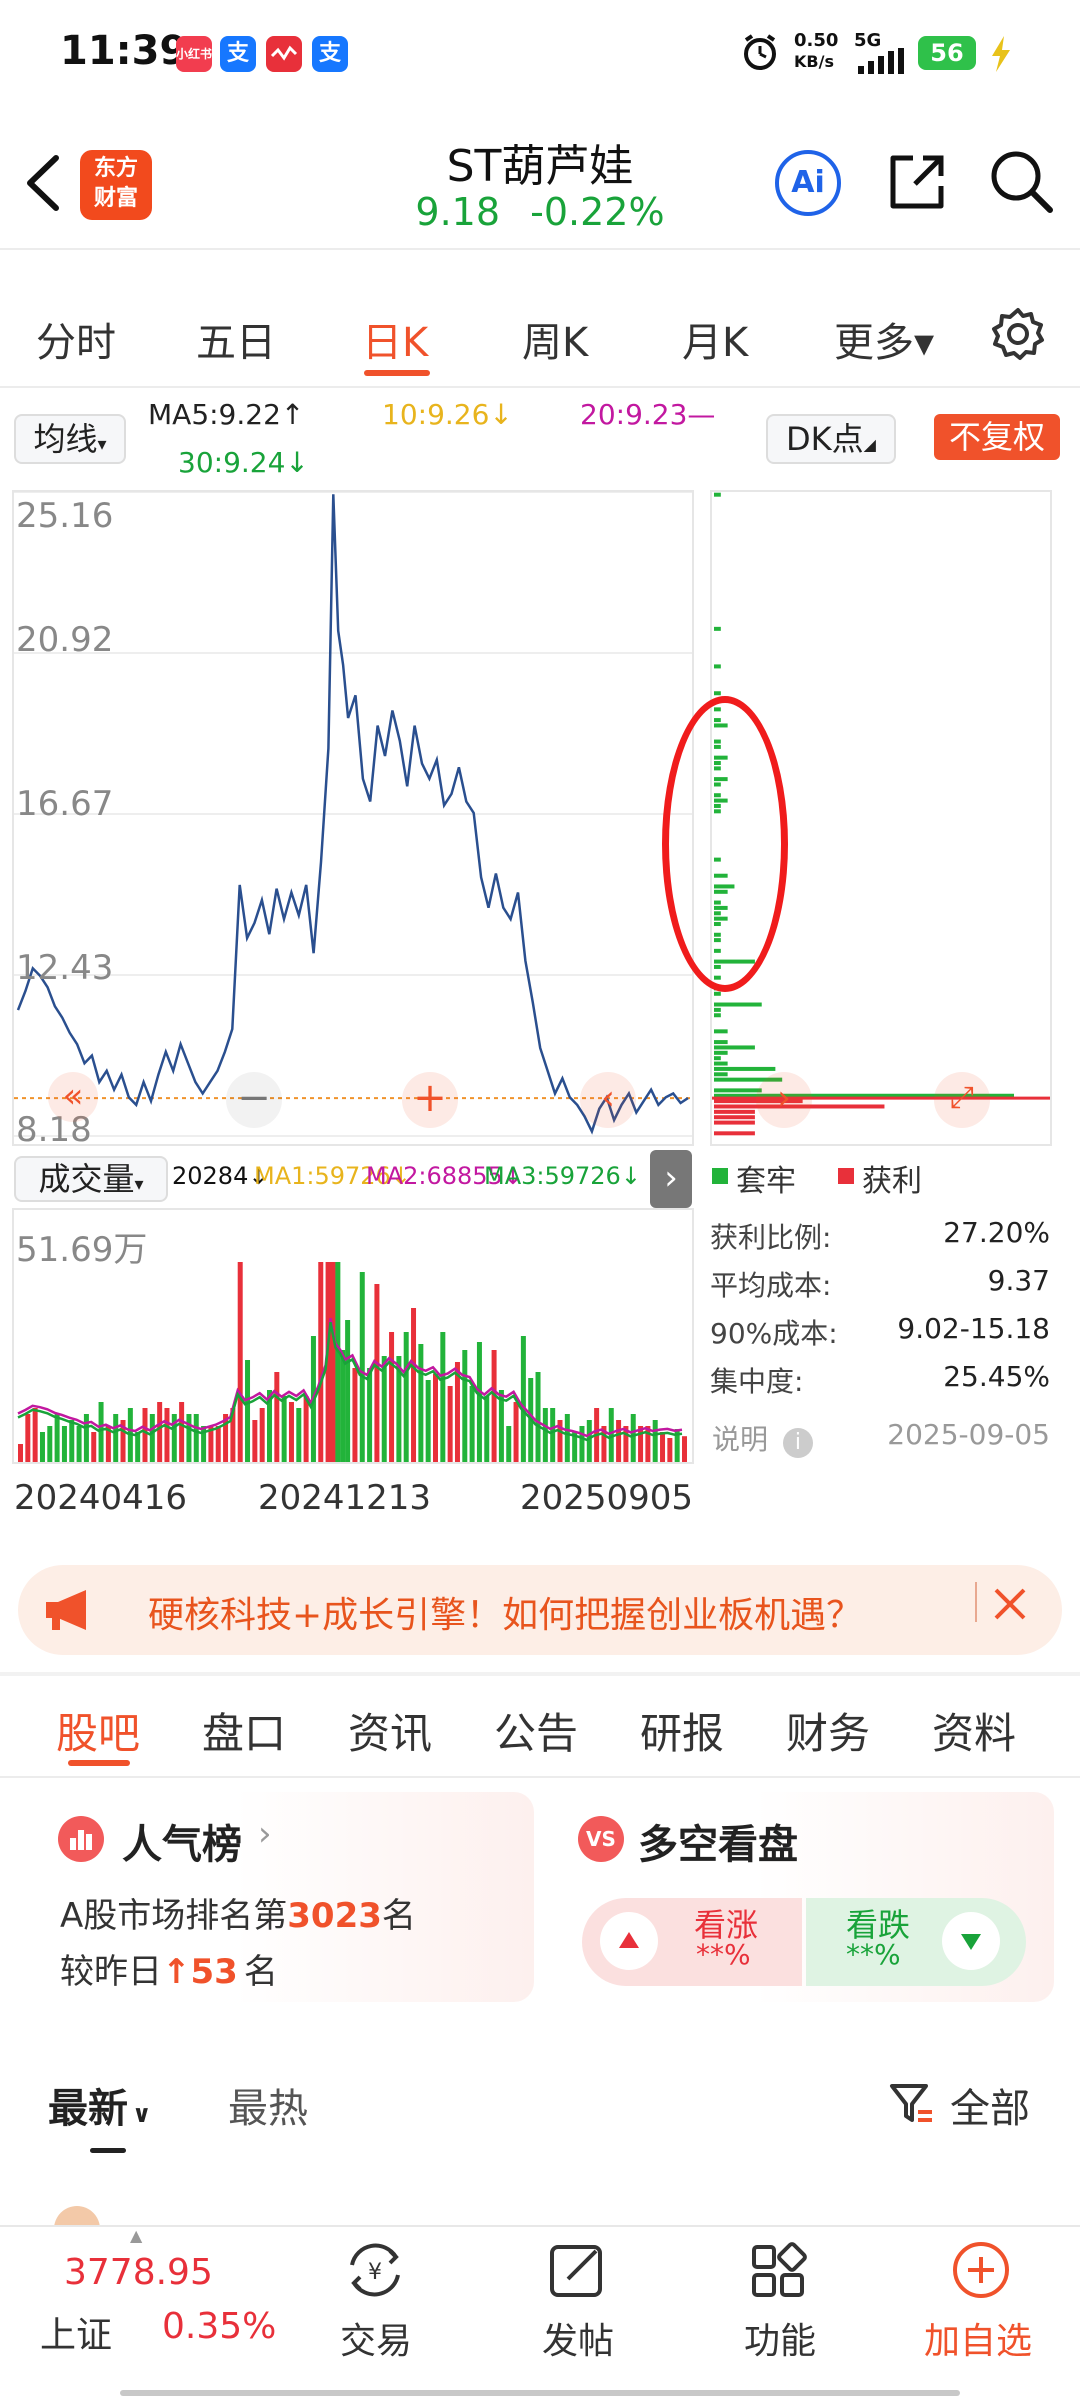  What do you see at coordinates (536, 1730) in the screenshot?
I see `tab-announcements: 公告` at bounding box center [536, 1730].